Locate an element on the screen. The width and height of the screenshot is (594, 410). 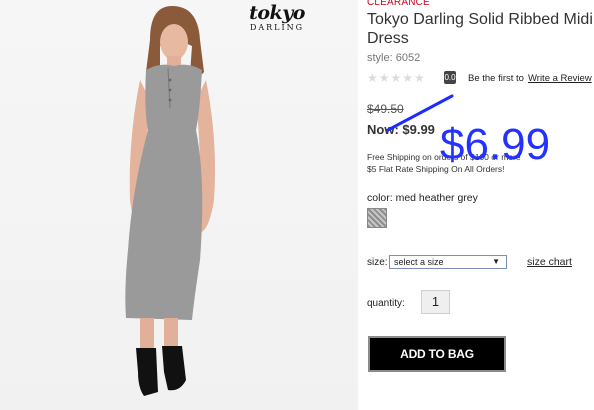
rating-score-badge: 0.0 is located at coordinates (450, 77).